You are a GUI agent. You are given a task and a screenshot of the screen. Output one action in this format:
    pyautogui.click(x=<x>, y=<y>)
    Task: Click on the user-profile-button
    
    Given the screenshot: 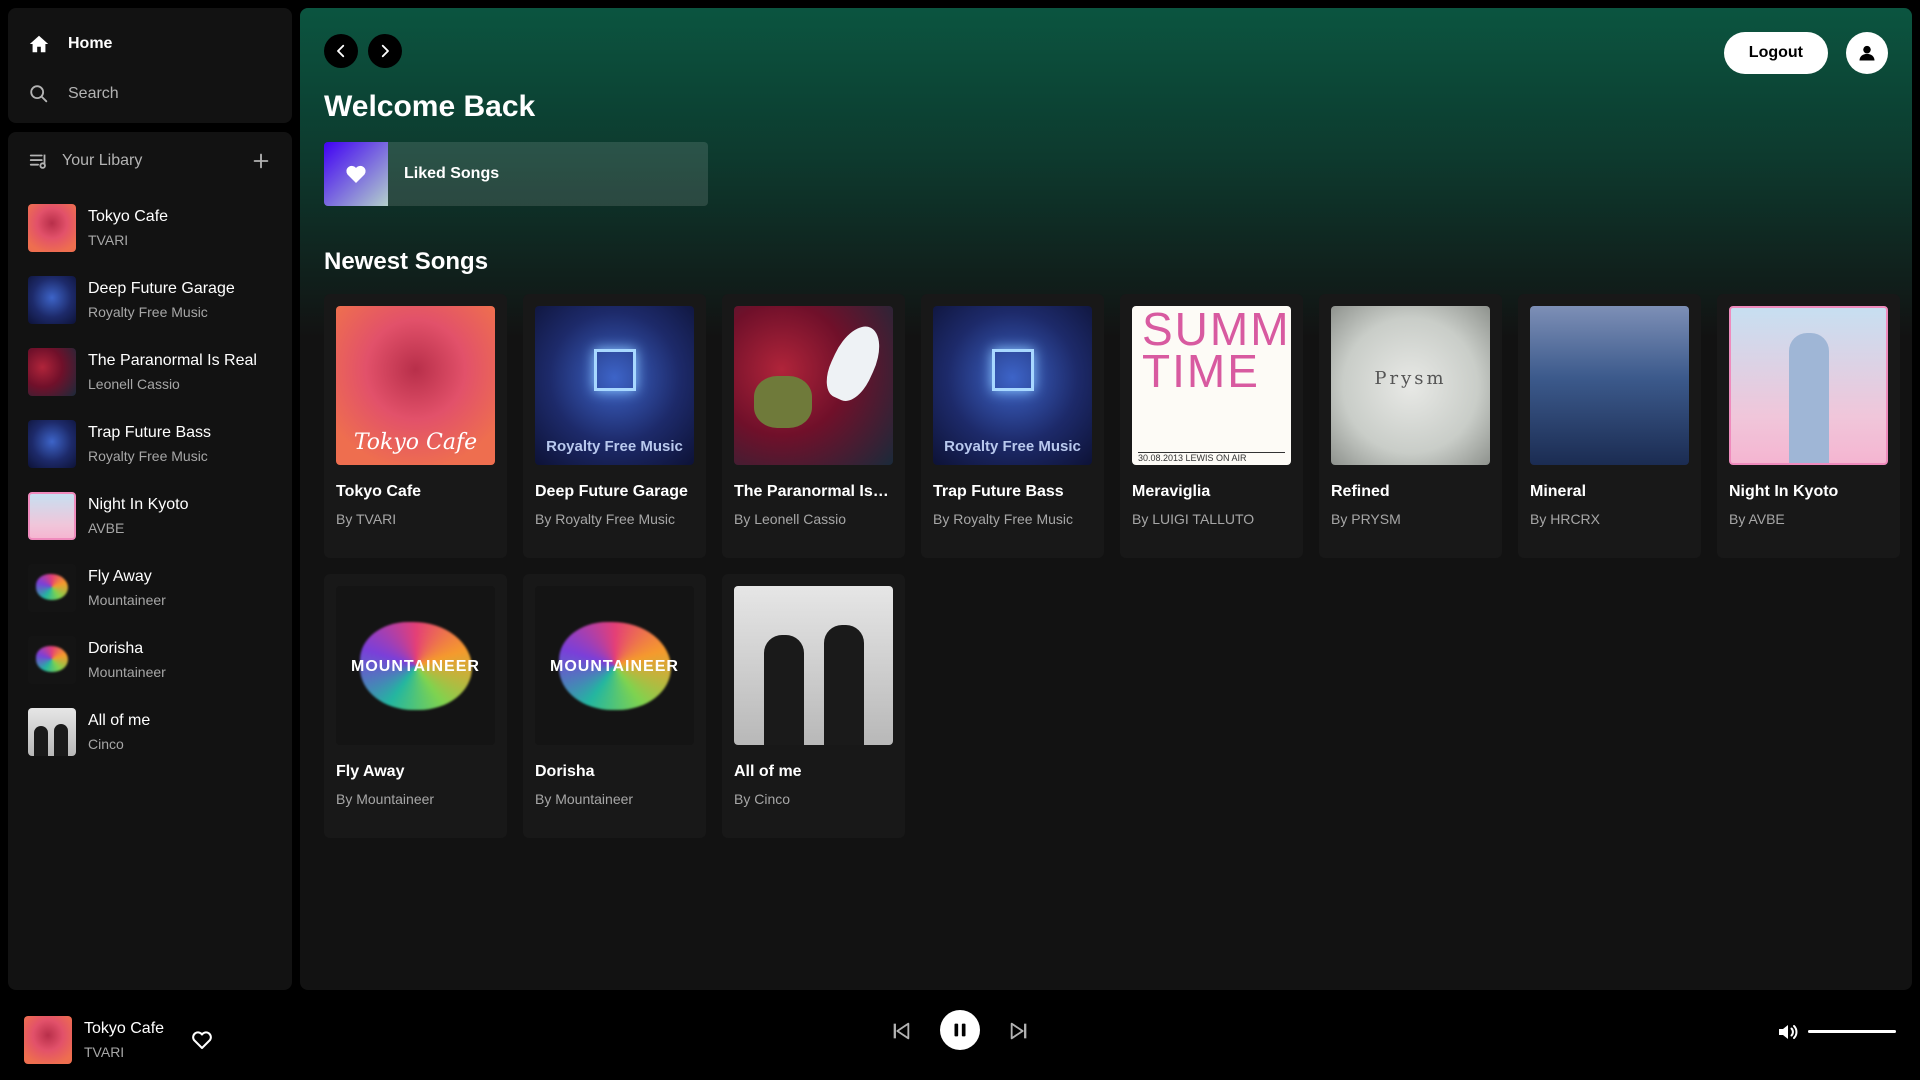 What is the action you would take?
    pyautogui.click(x=1867, y=53)
    